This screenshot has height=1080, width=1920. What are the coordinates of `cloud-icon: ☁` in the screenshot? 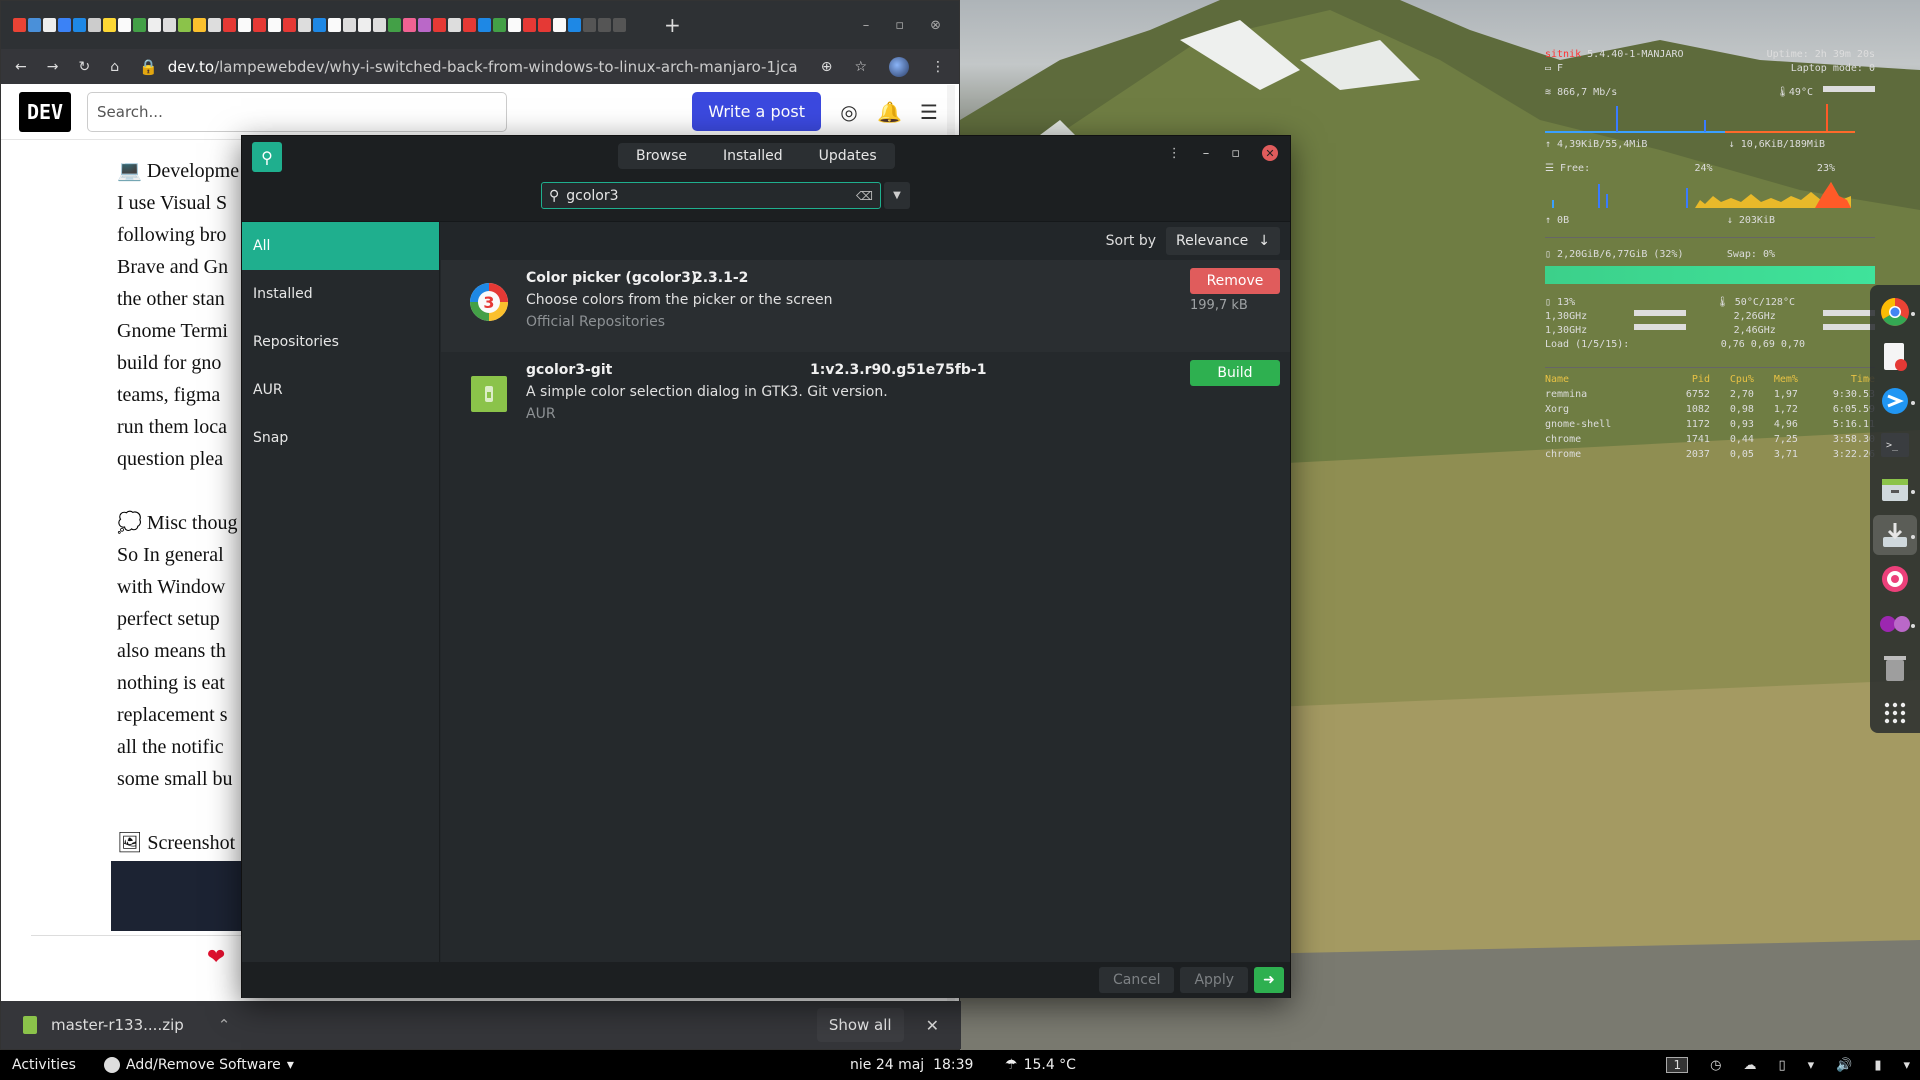 It's located at (1749, 1065).